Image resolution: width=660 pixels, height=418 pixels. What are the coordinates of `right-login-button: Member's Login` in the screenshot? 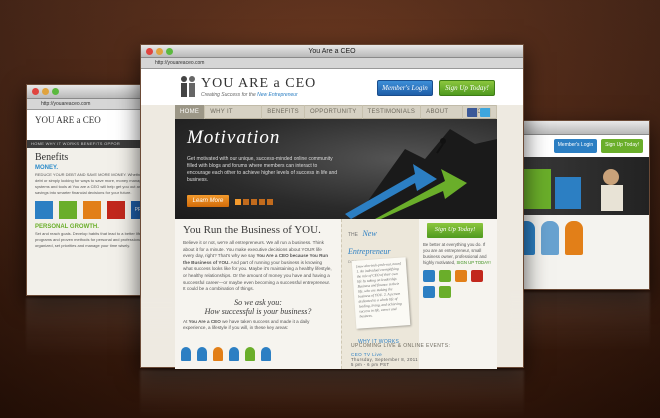 It's located at (575, 146).